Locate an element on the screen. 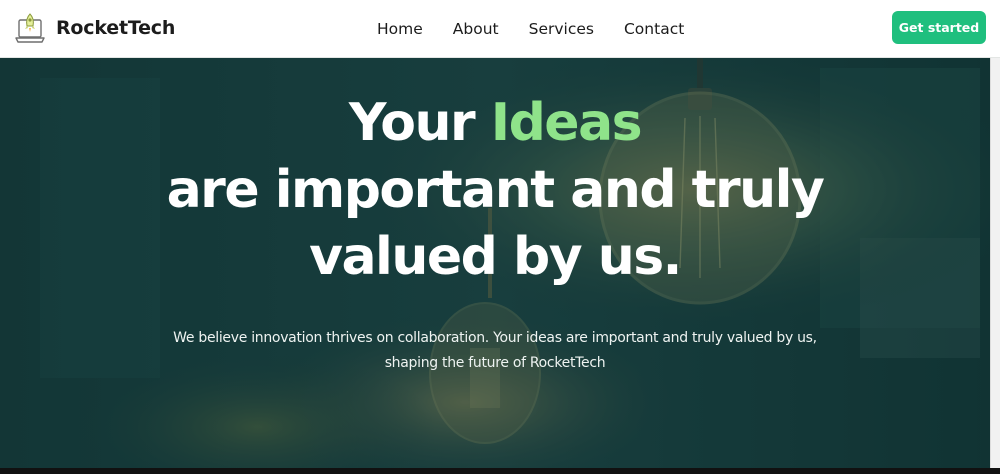  brand-link: RocketTech is located at coordinates (94, 28).